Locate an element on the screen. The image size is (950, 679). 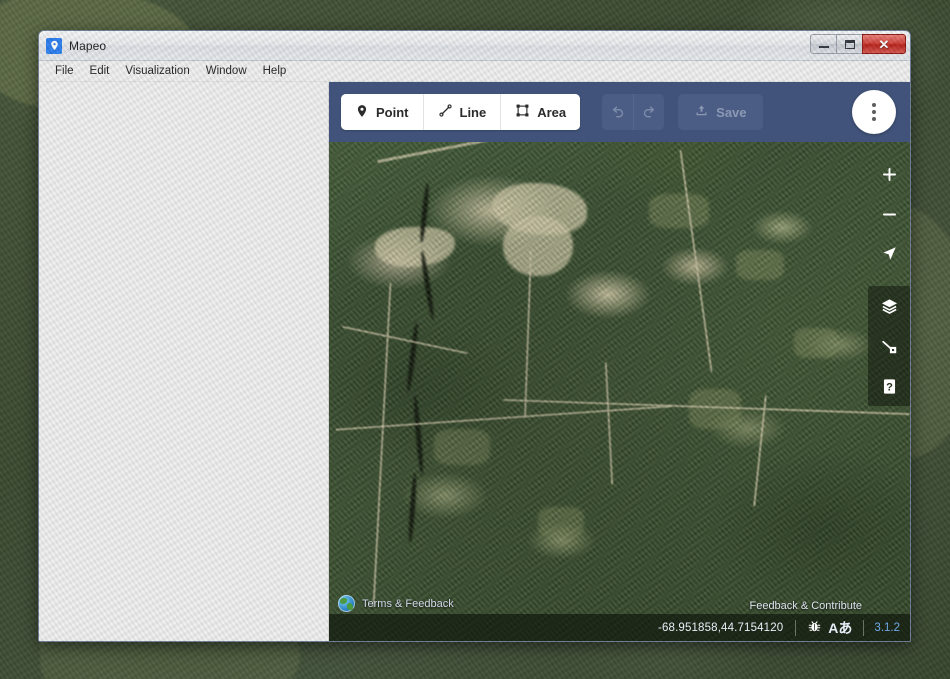
menu-item-visualization: Visualization is located at coordinates (157, 71).